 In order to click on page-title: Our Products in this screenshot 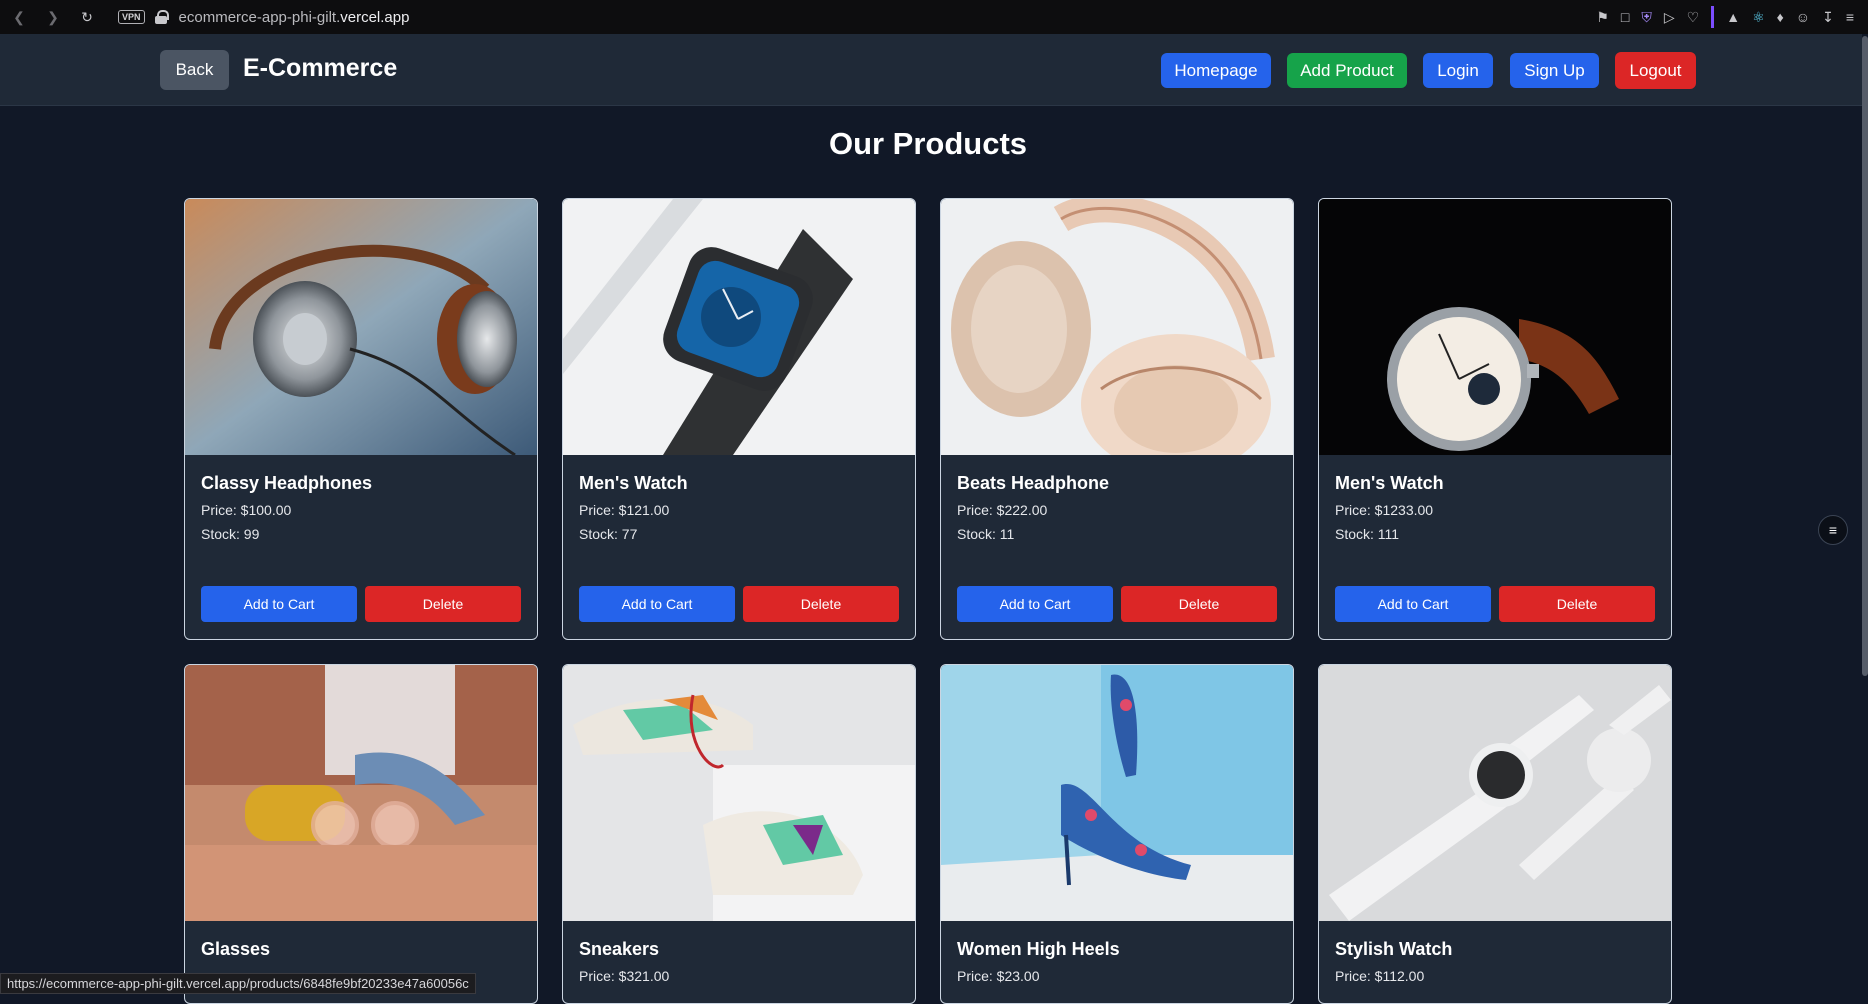, I will do `click(928, 143)`.